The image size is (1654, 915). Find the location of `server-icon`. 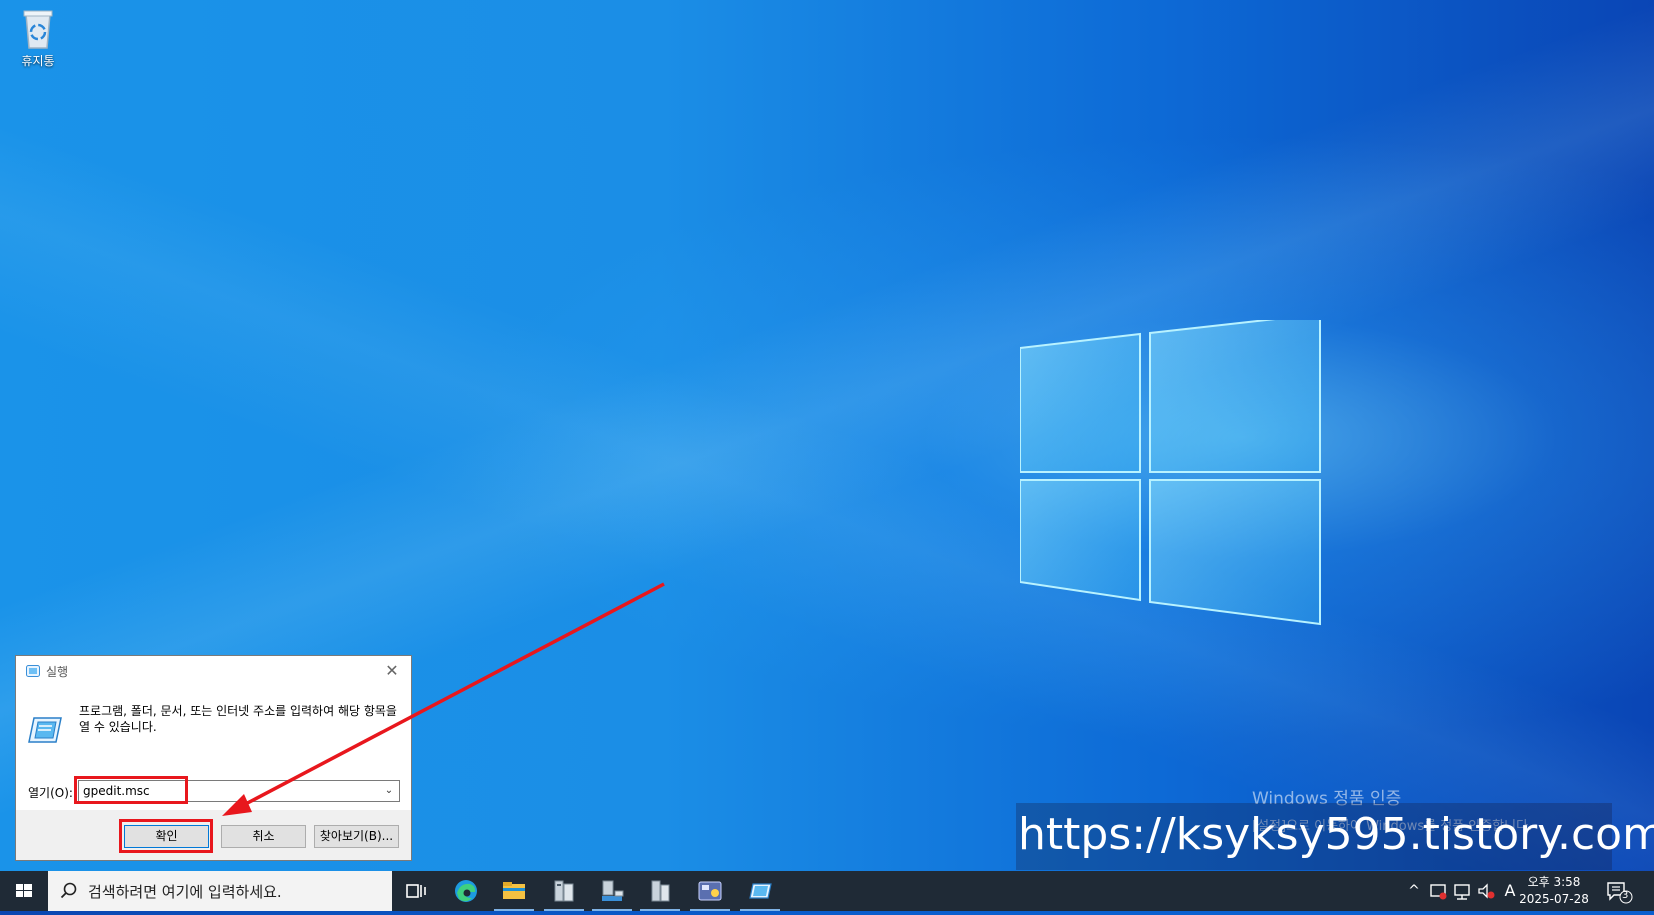

server-icon is located at coordinates (660, 891).